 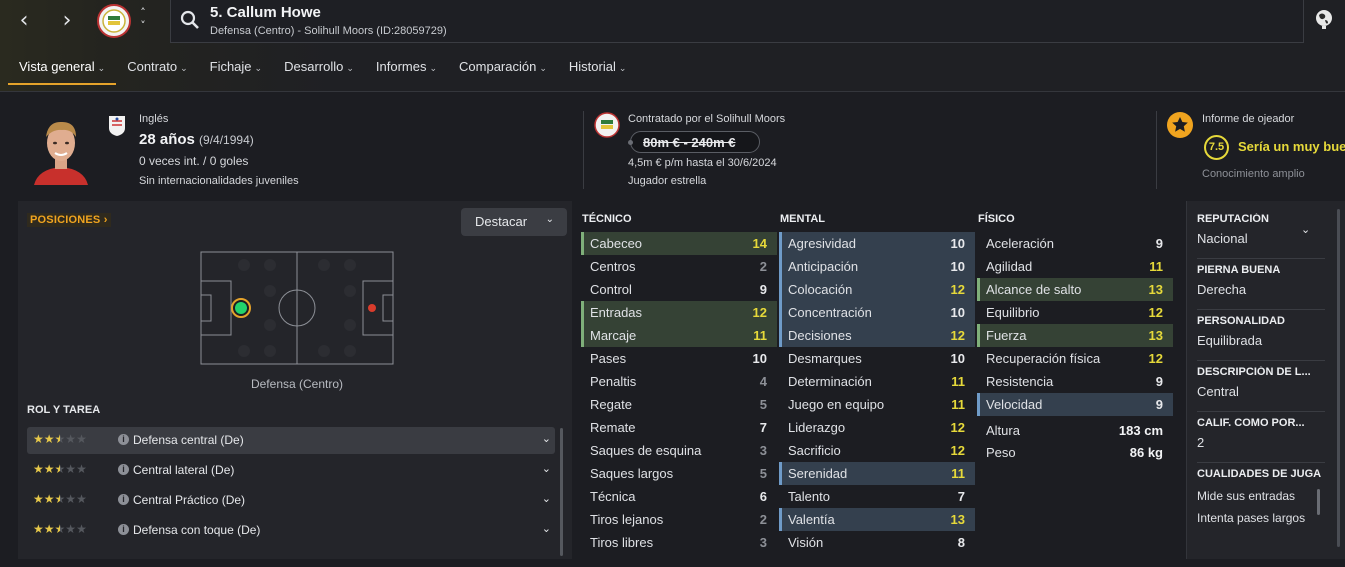 I want to click on attribute-name: Visión, so click(x=806, y=542).